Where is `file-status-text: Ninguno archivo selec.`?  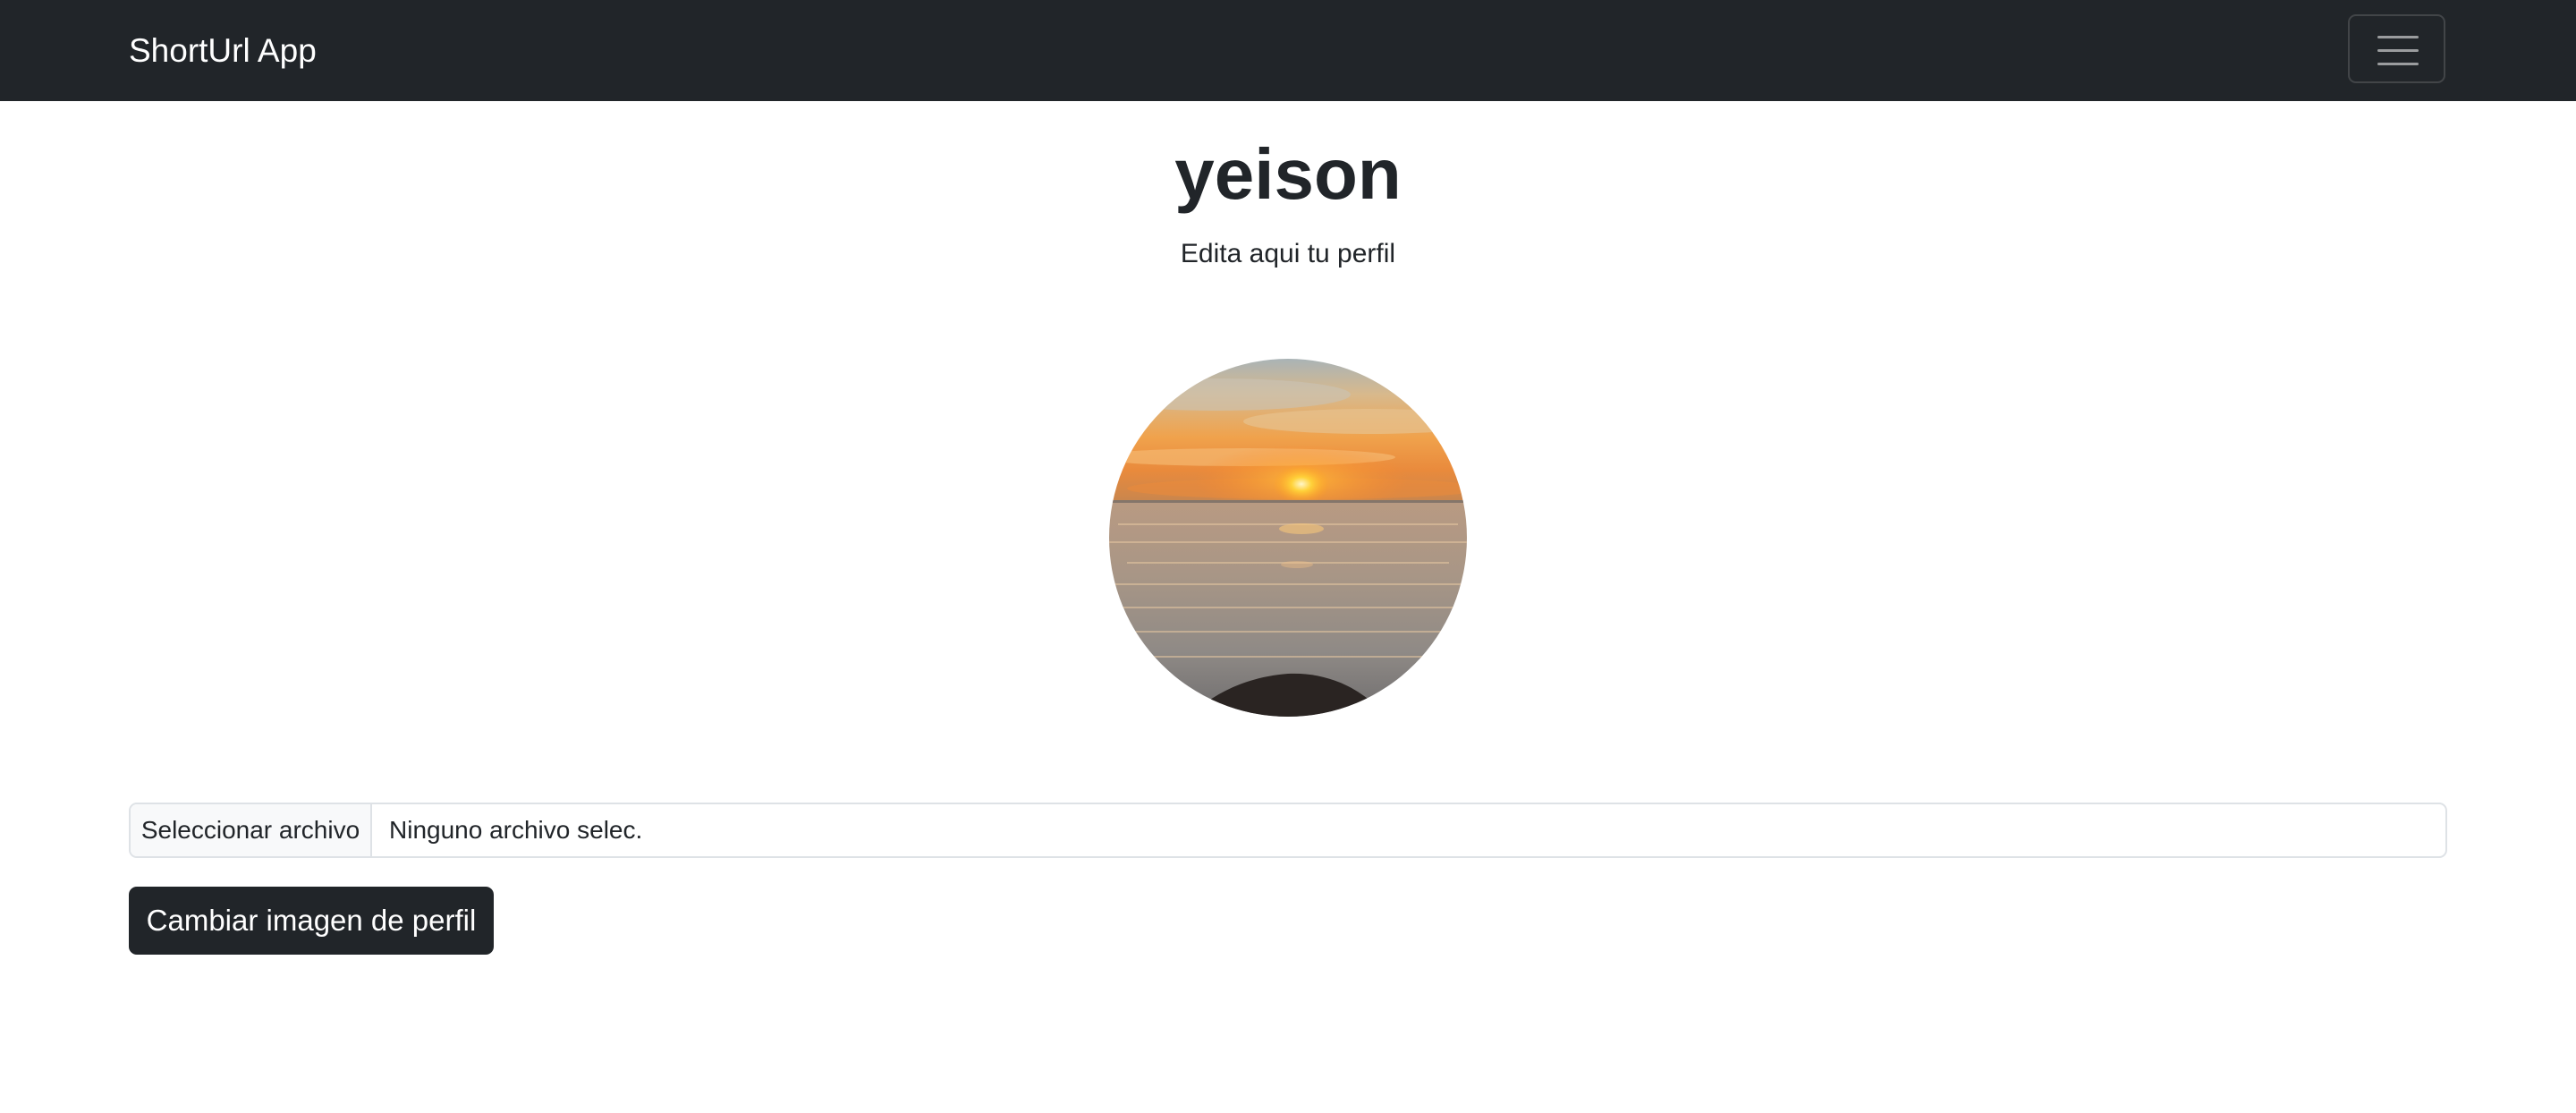
file-status-text: Ninguno archivo selec. is located at coordinates (516, 830).